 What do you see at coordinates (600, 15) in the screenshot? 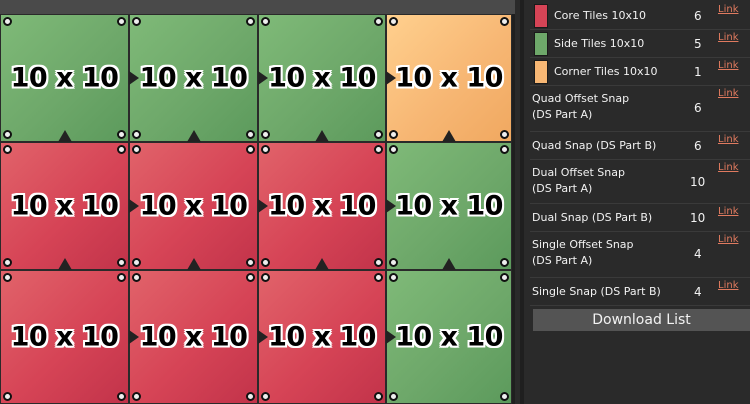
I see `part-name: Core Tiles 10x10` at bounding box center [600, 15].